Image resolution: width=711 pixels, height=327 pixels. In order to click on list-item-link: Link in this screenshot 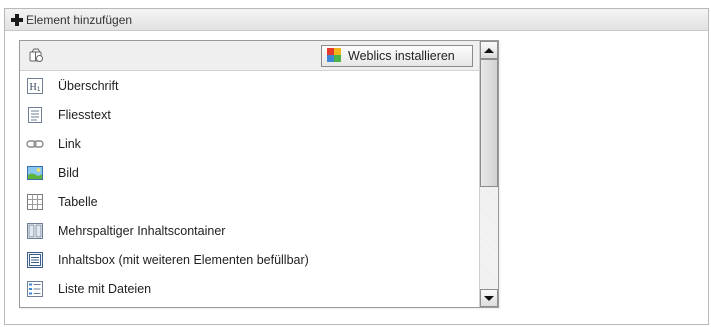, I will do `click(249, 143)`.